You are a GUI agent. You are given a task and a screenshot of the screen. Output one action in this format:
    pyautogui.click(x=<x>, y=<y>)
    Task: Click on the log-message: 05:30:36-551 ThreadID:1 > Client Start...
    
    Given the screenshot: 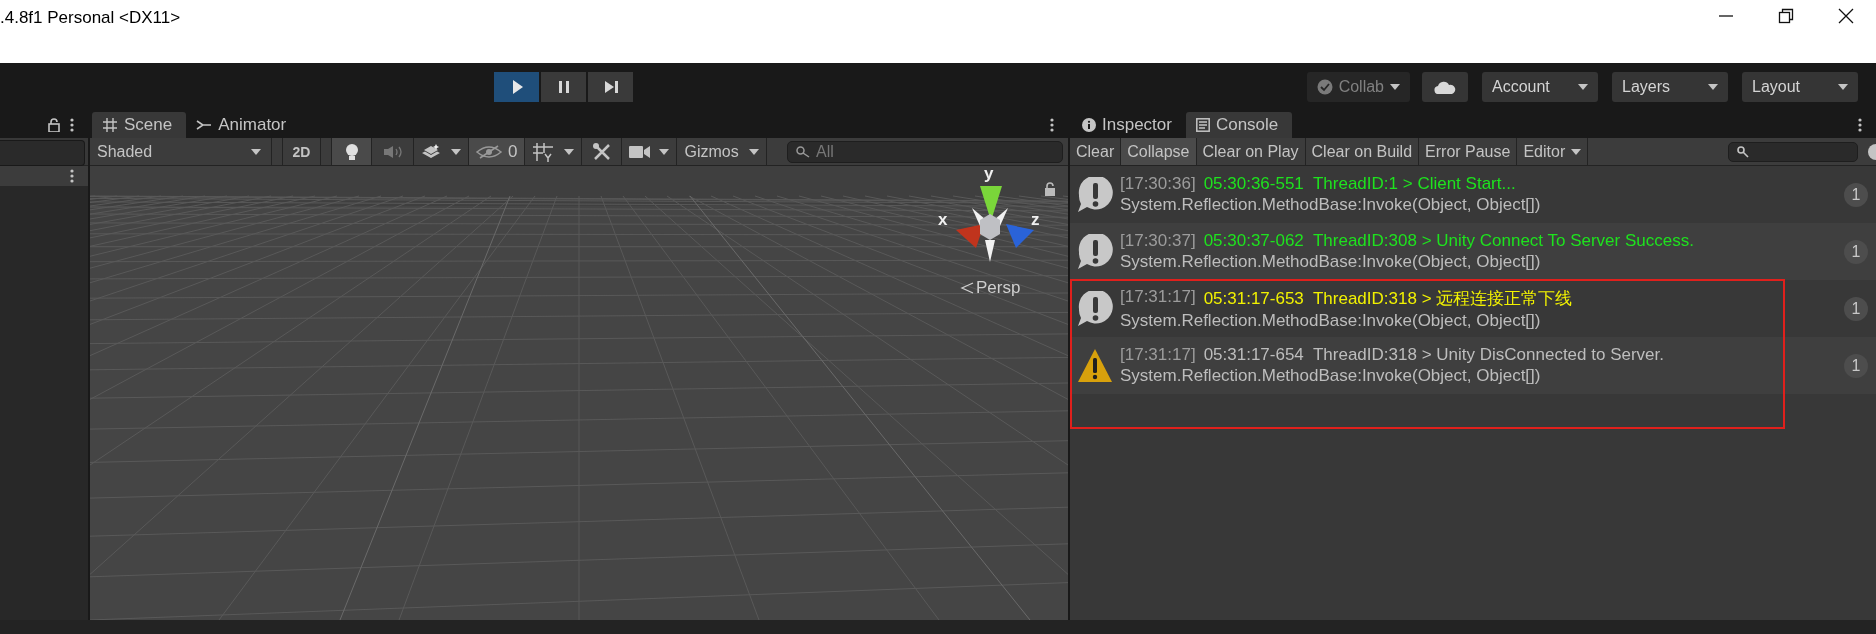 What is the action you would take?
    pyautogui.click(x=1359, y=184)
    